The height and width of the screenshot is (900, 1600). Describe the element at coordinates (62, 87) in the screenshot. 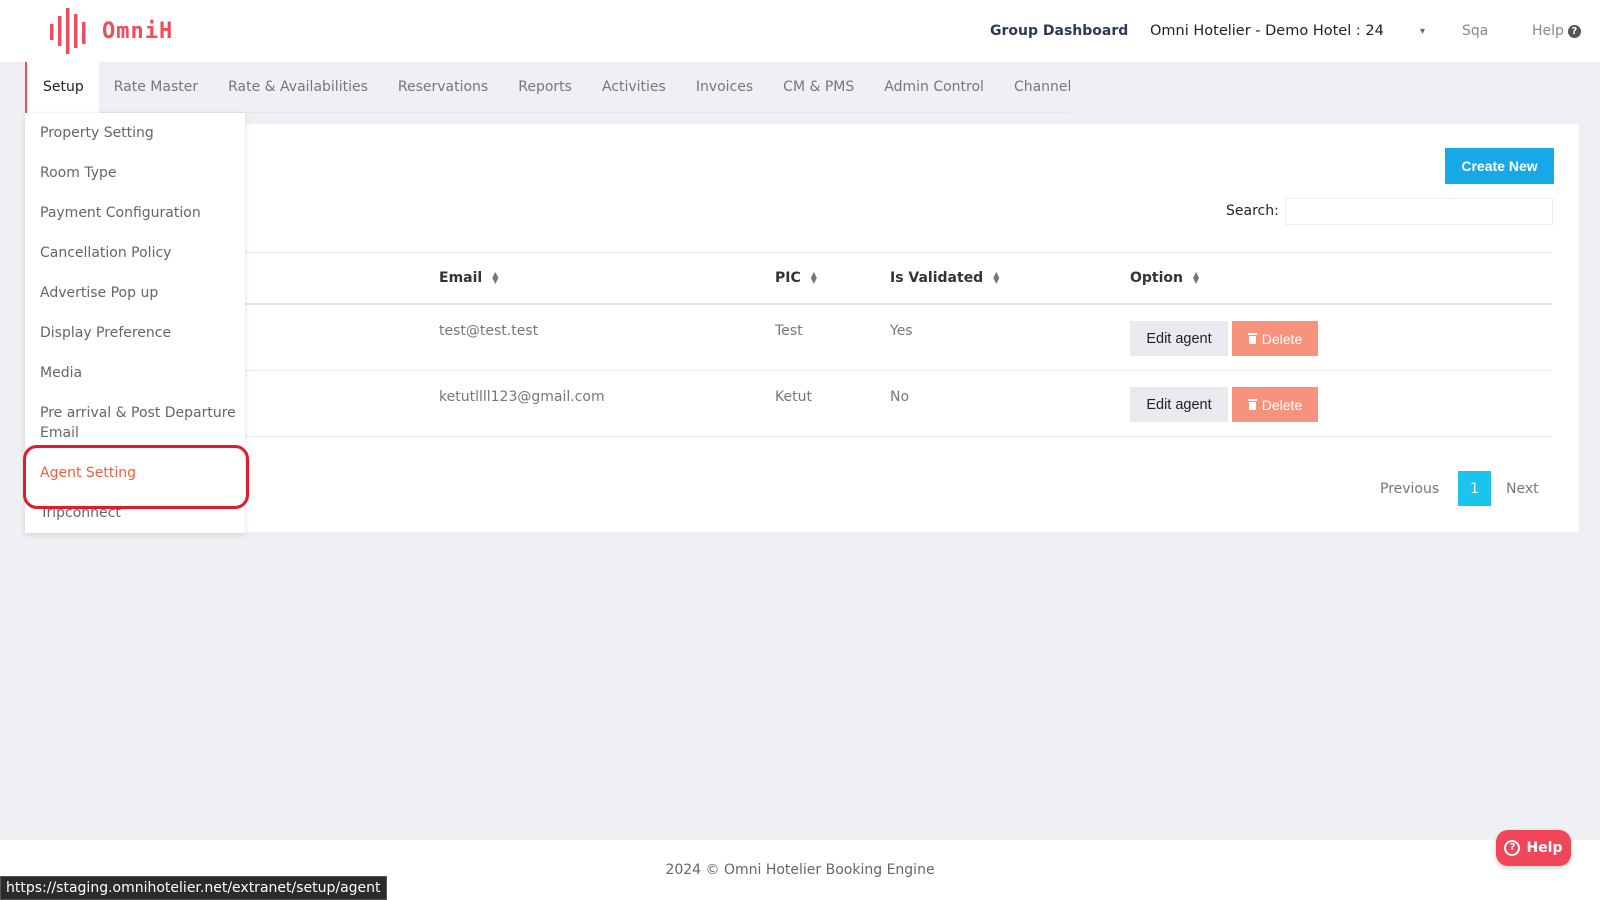

I see `nav-item-setup: Setup` at that location.